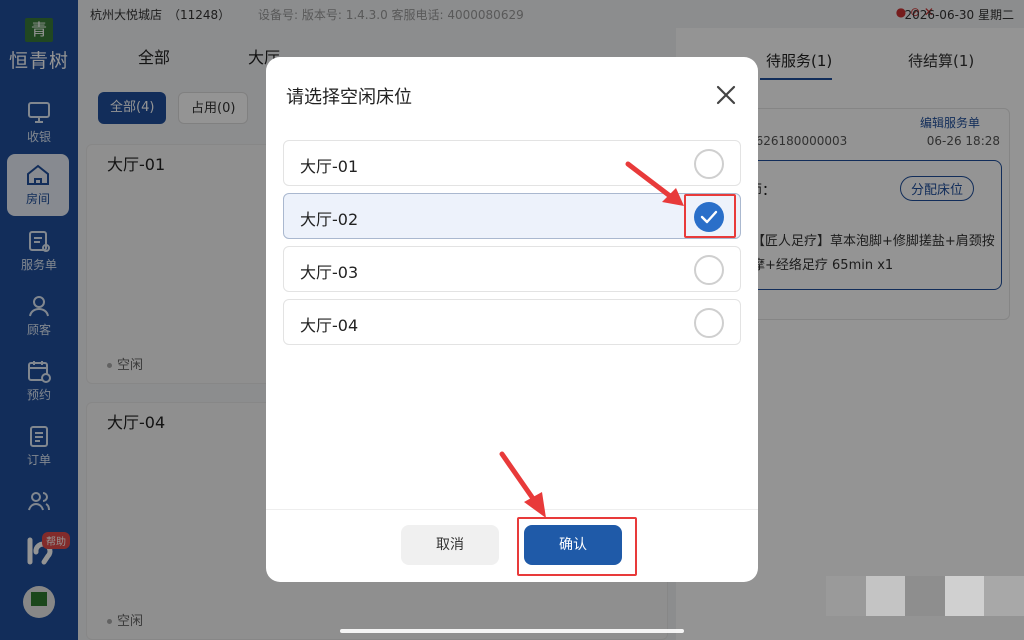 Image resolution: width=1024 pixels, height=640 pixels. I want to click on highlight-box-radio, so click(710, 216).